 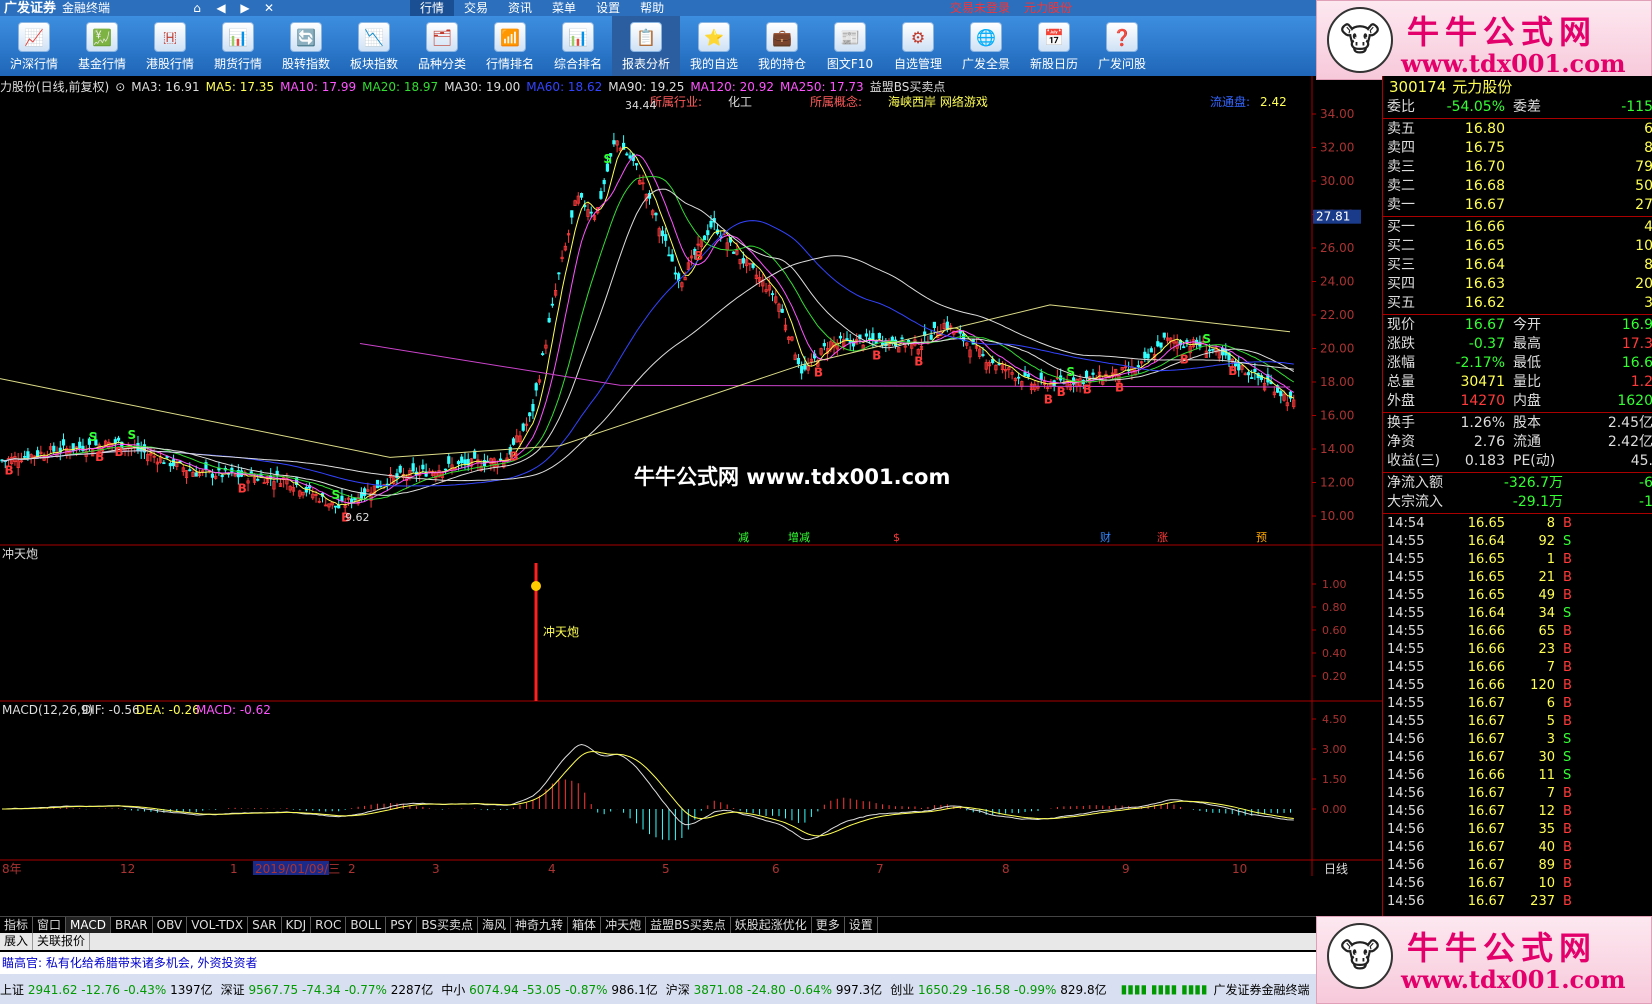 What do you see at coordinates (564, 8) in the screenshot?
I see `menu-item: 菜单` at bounding box center [564, 8].